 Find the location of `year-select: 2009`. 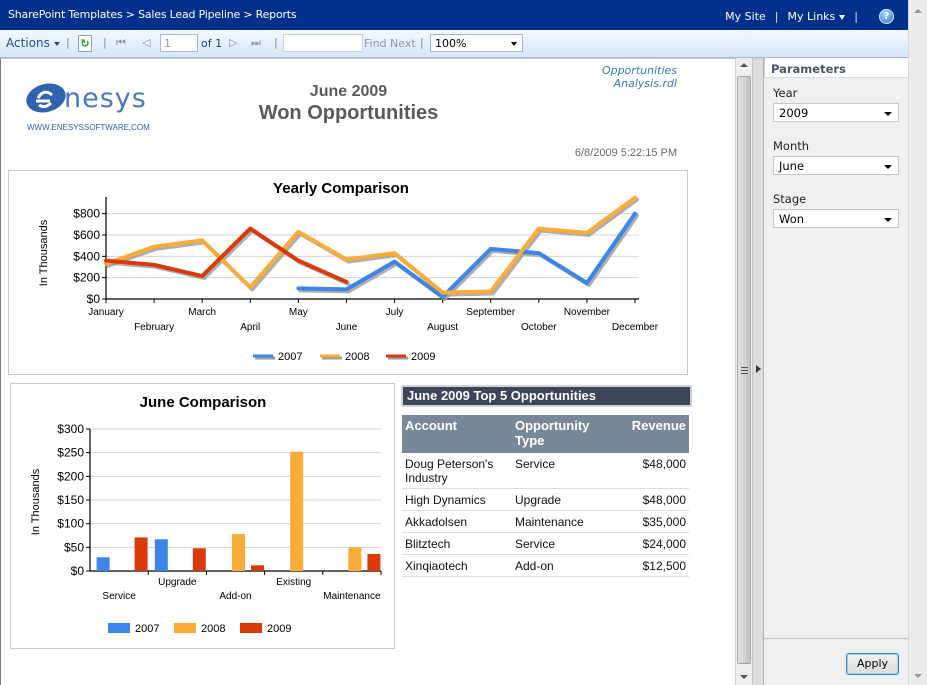

year-select: 2009 is located at coordinates (836, 112).